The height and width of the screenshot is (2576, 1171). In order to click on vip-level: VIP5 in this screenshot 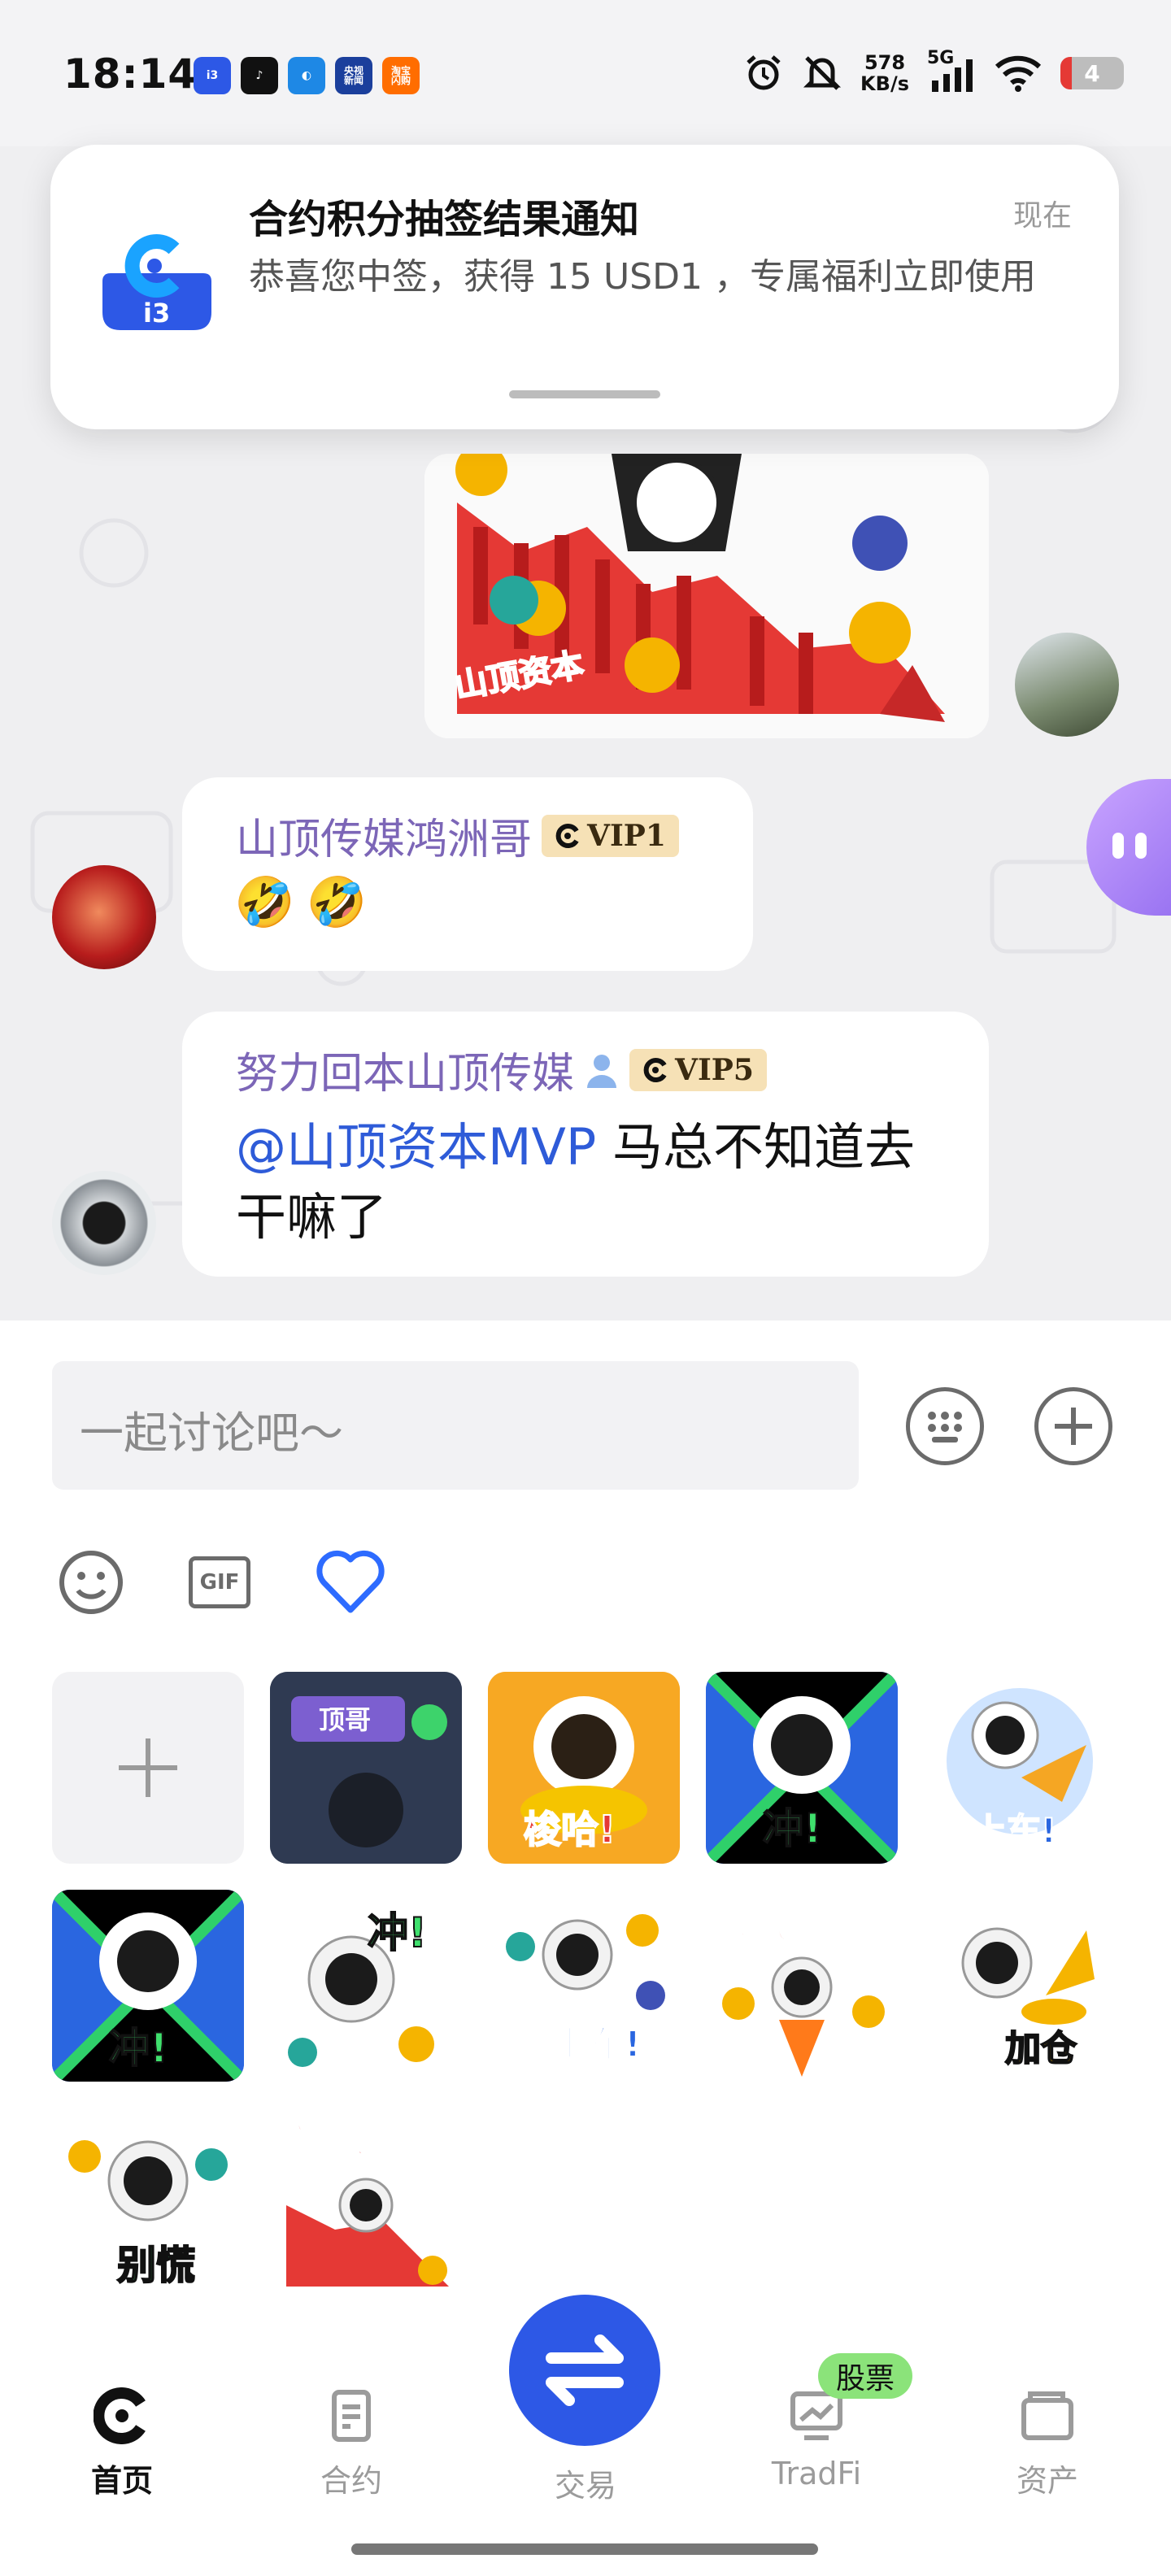, I will do `click(714, 1070)`.